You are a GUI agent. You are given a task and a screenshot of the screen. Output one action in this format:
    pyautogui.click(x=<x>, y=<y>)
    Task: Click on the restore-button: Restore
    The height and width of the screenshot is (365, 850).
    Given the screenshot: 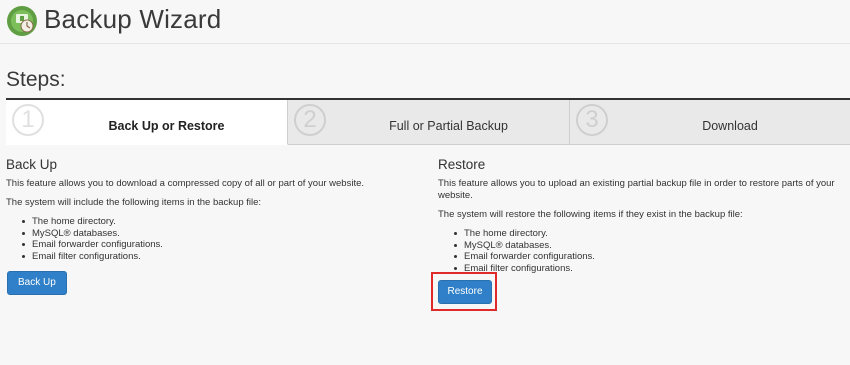 What is the action you would take?
    pyautogui.click(x=465, y=292)
    